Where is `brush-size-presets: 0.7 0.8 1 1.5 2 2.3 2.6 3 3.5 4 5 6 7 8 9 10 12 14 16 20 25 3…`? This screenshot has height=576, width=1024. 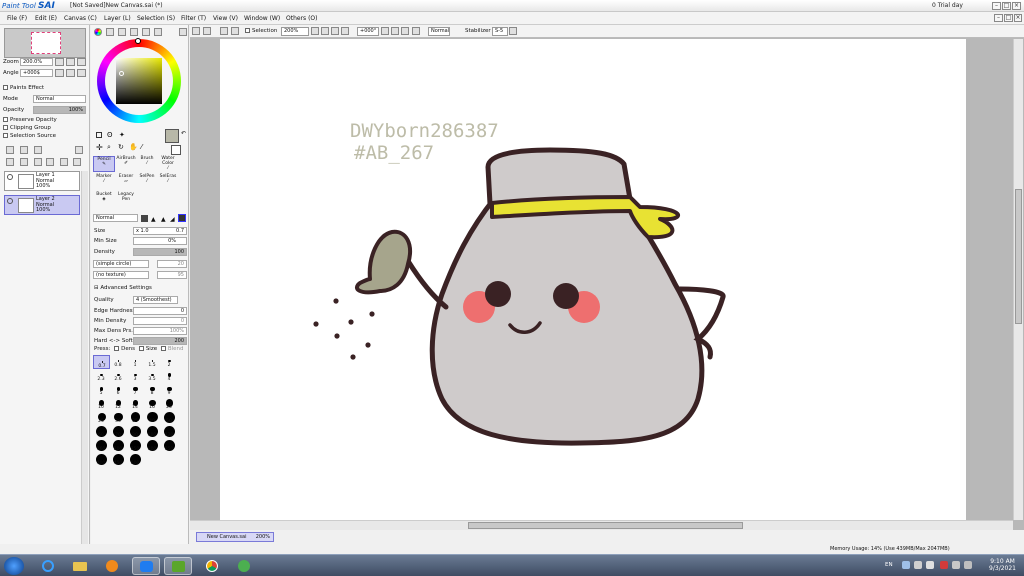 brush-size-presets: 0.7 0.8 1 1.5 2 2.3 2.6 3 3.5 4 5 6 7 8 9 10 12 14 16 20 25 3… is located at coordinates (136, 437).